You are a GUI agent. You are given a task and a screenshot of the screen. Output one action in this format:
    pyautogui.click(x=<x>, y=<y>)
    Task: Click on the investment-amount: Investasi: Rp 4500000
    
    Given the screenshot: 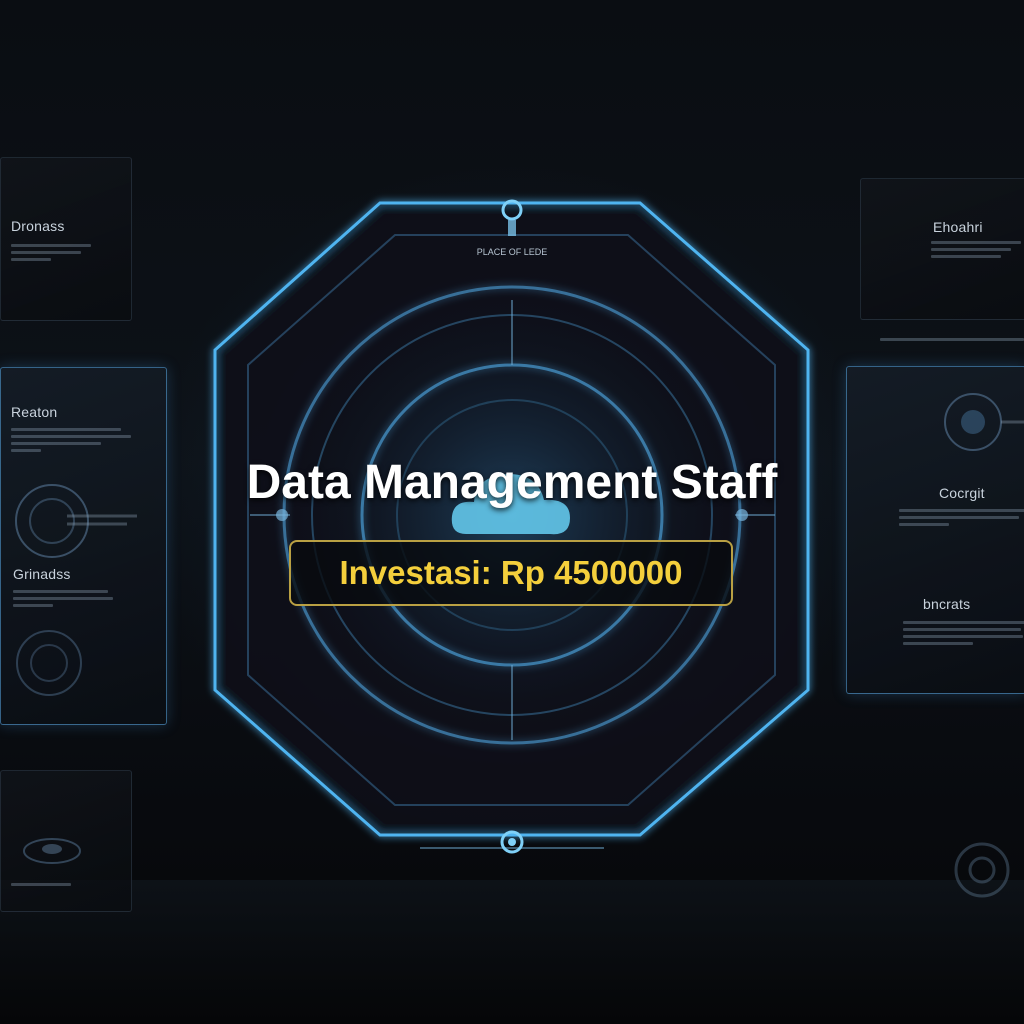 What is the action you would take?
    pyautogui.click(x=511, y=572)
    